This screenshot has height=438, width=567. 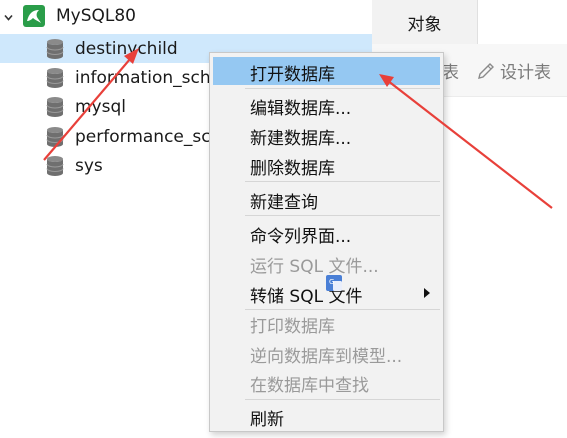 I want to click on menu-item-label: 删除数据库, so click(x=292, y=169).